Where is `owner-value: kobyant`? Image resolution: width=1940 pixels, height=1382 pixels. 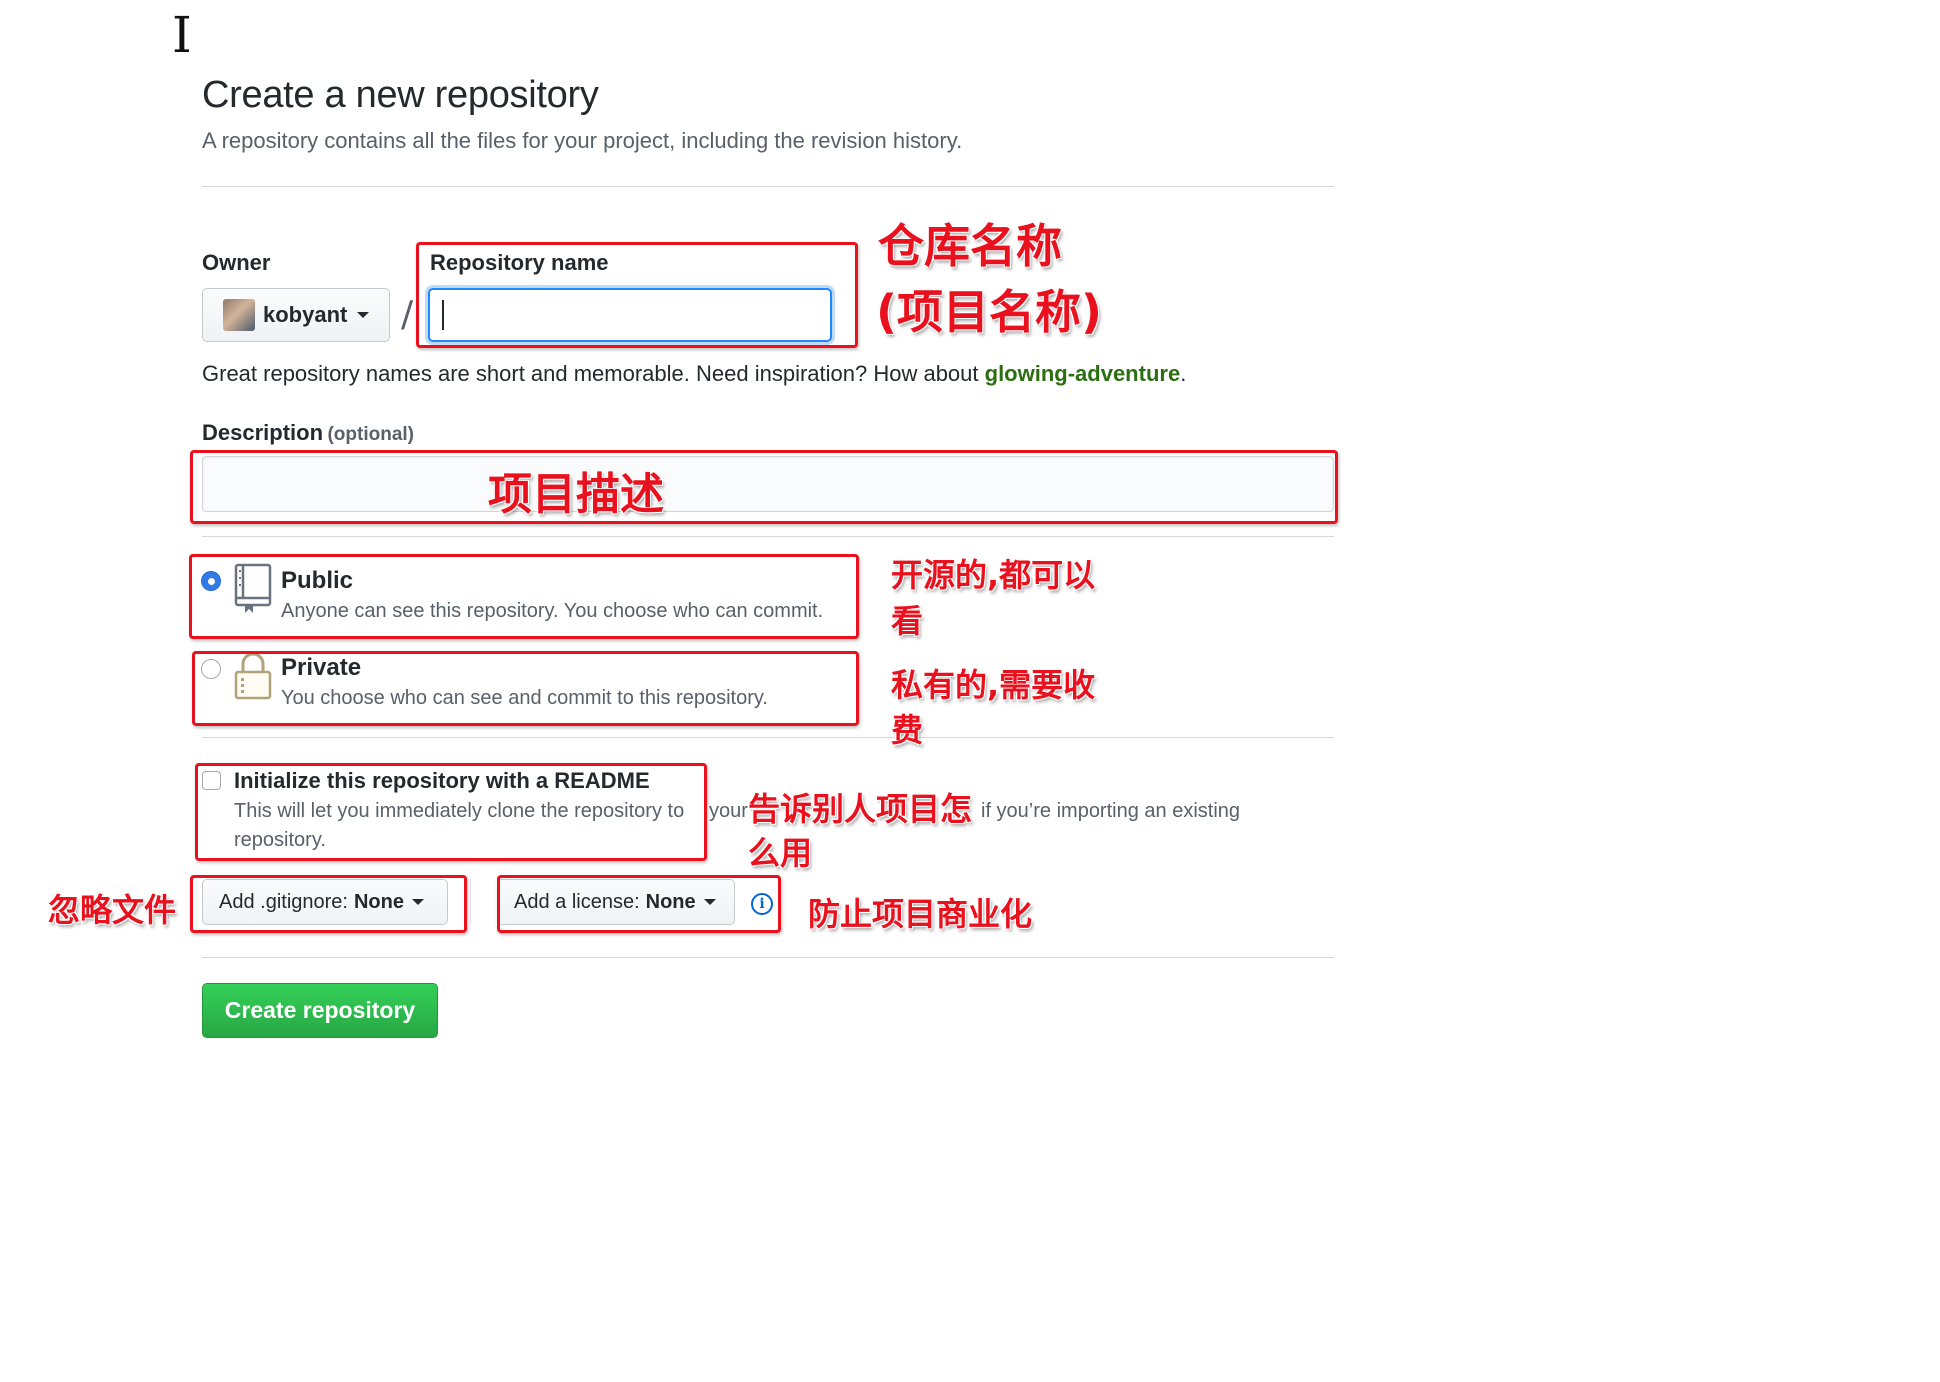 owner-value: kobyant is located at coordinates (305, 314).